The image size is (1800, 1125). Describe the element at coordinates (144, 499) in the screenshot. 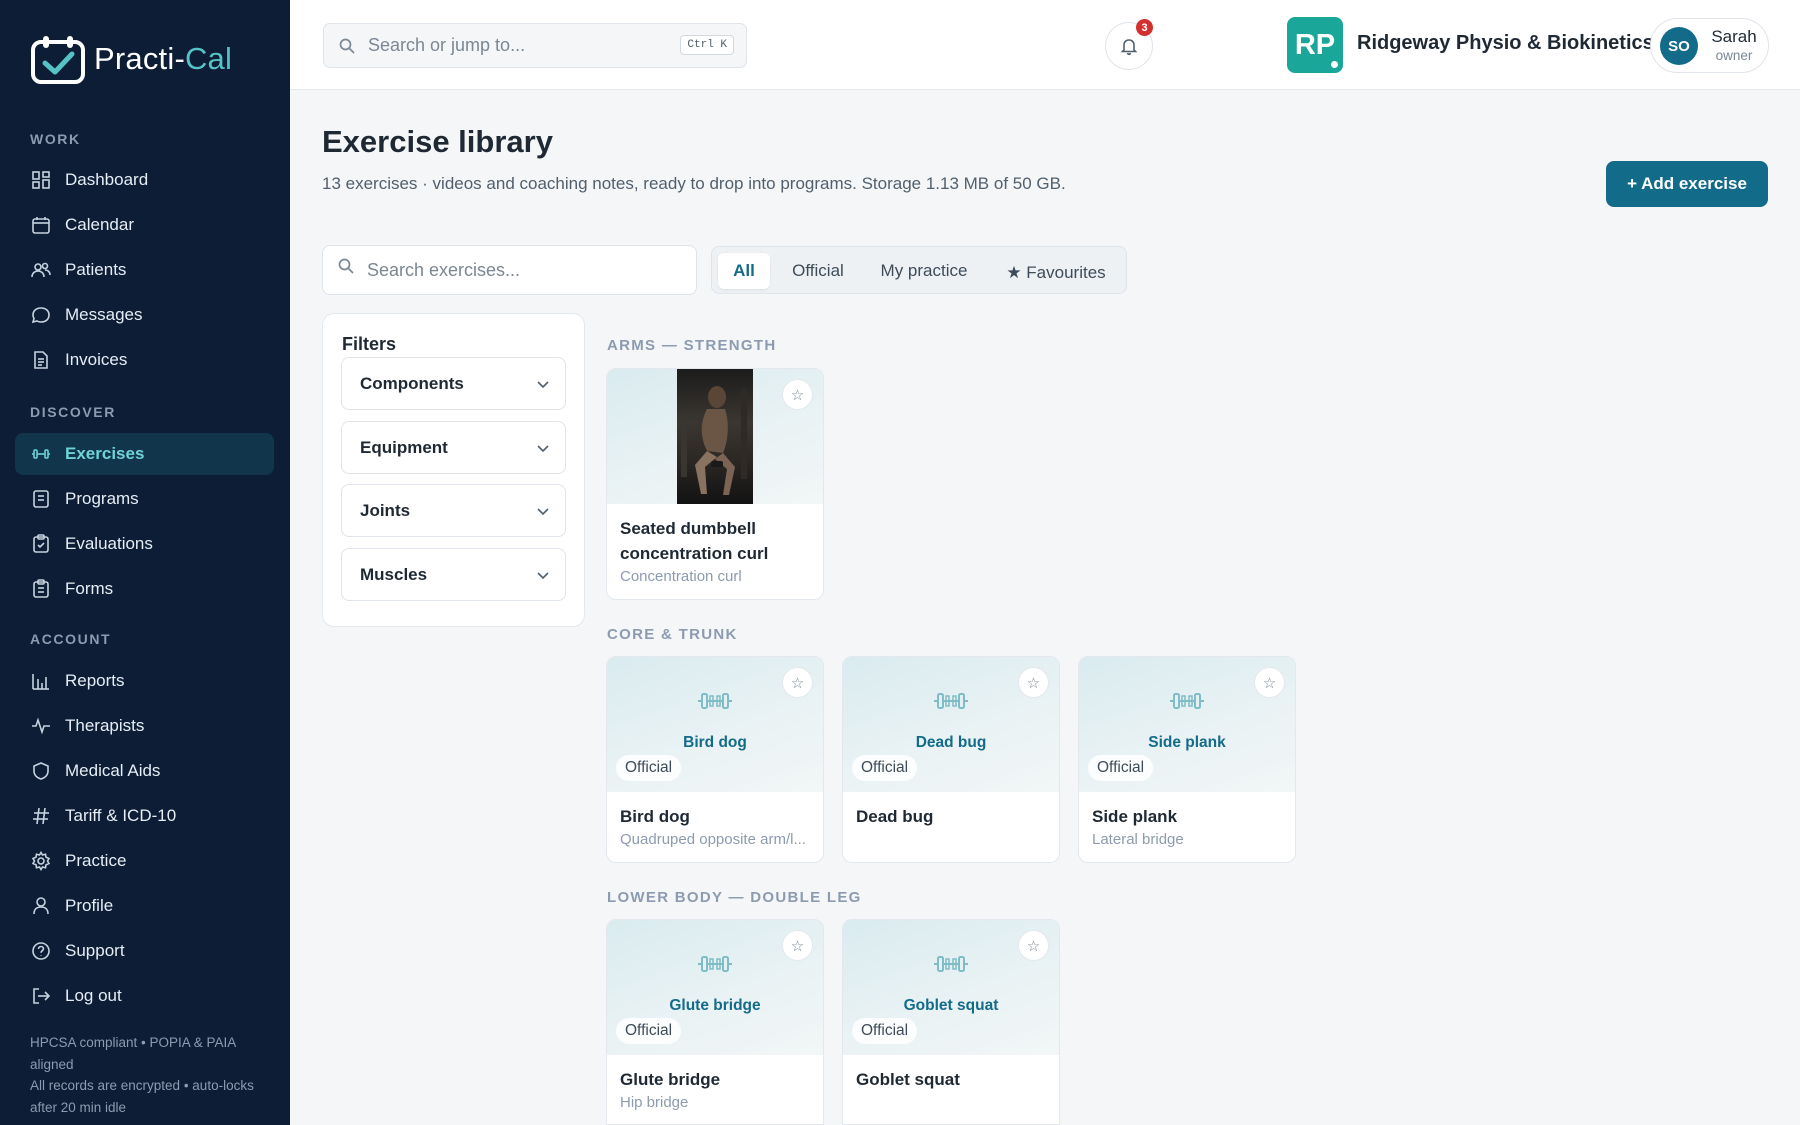

I see `sidebar-item-programs: Programs` at that location.